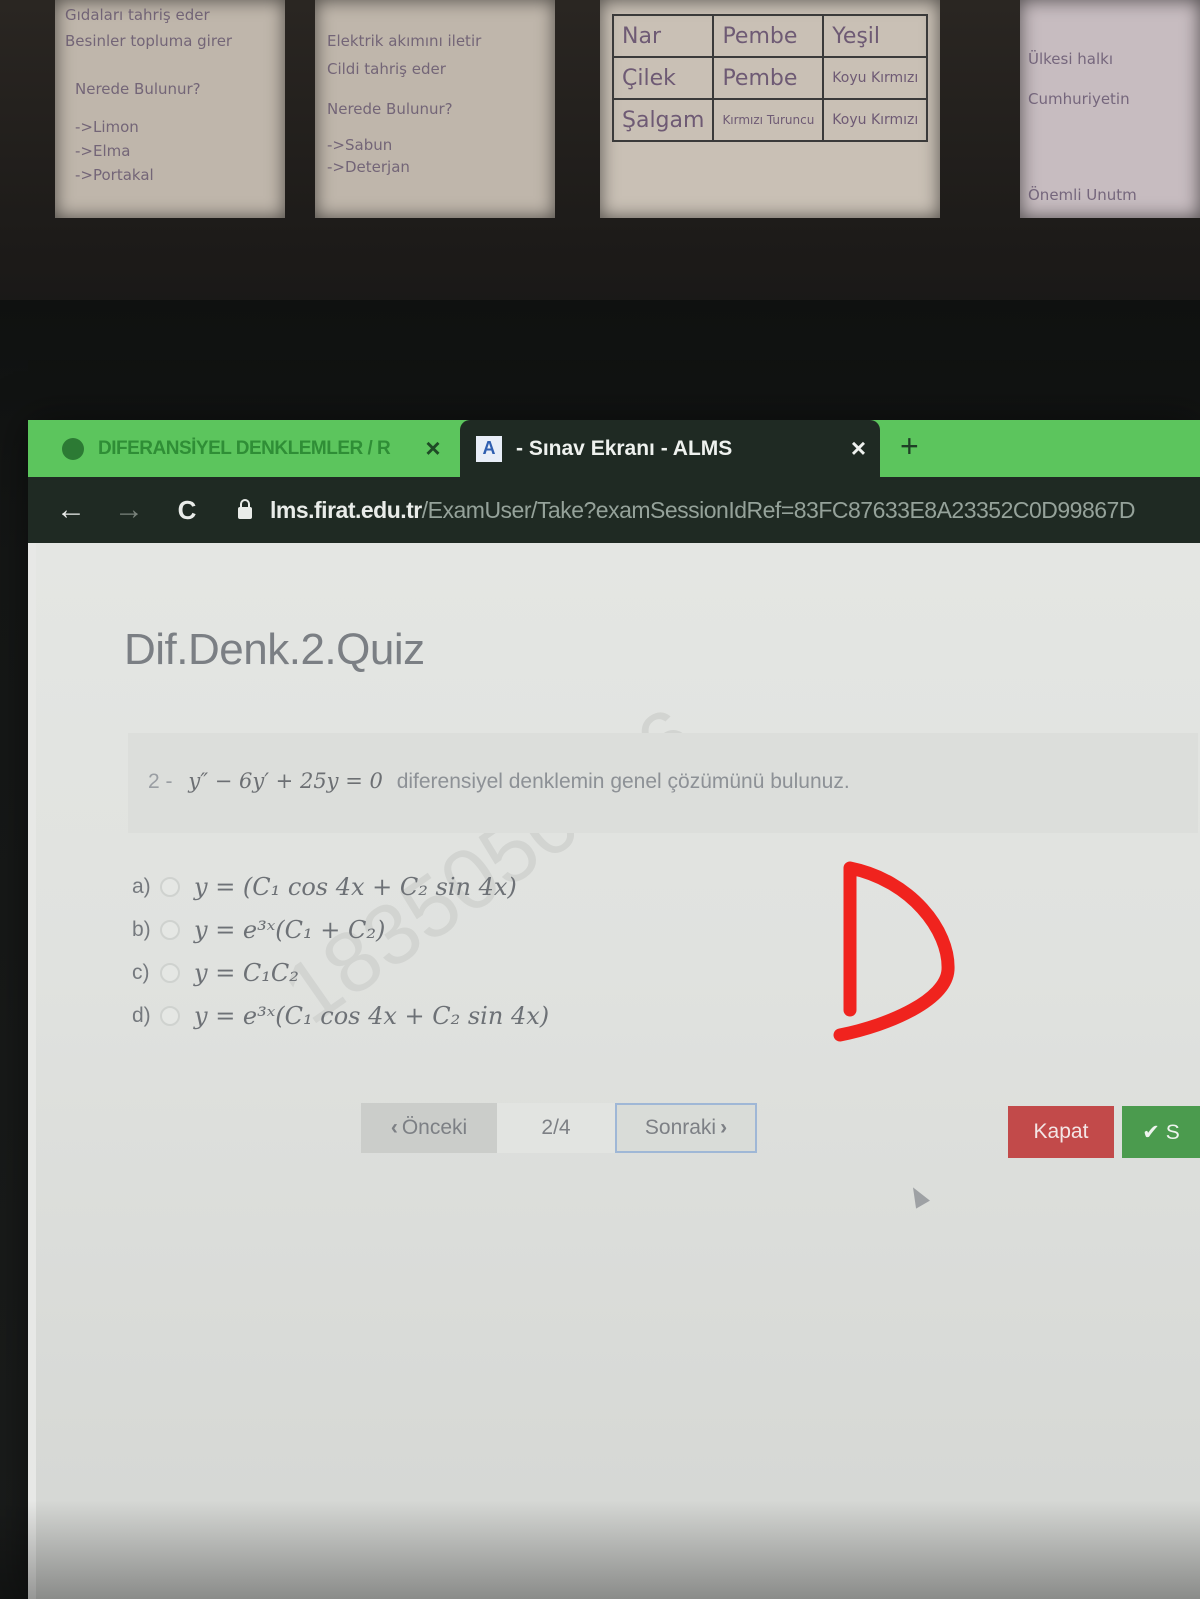  I want to click on option-letter: d), so click(141, 1015).